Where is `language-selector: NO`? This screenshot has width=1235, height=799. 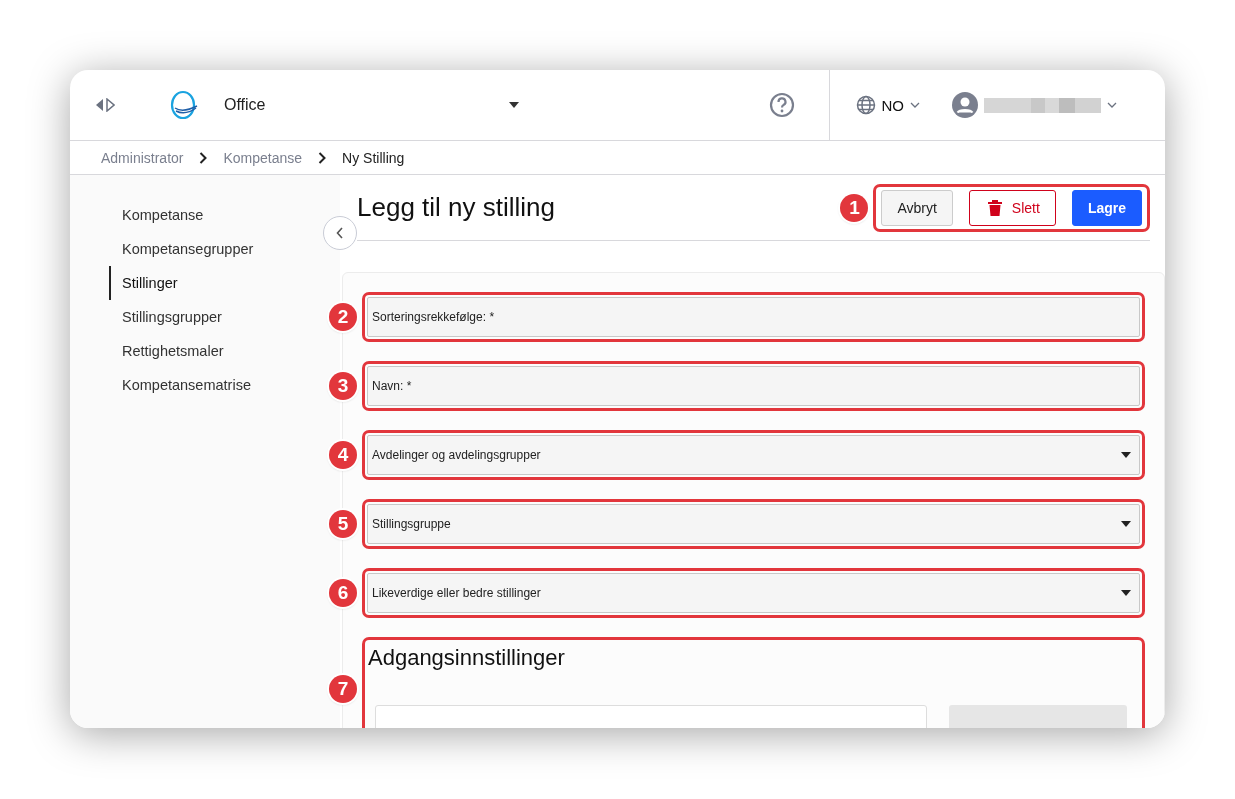
language-selector: NO is located at coordinates (887, 105).